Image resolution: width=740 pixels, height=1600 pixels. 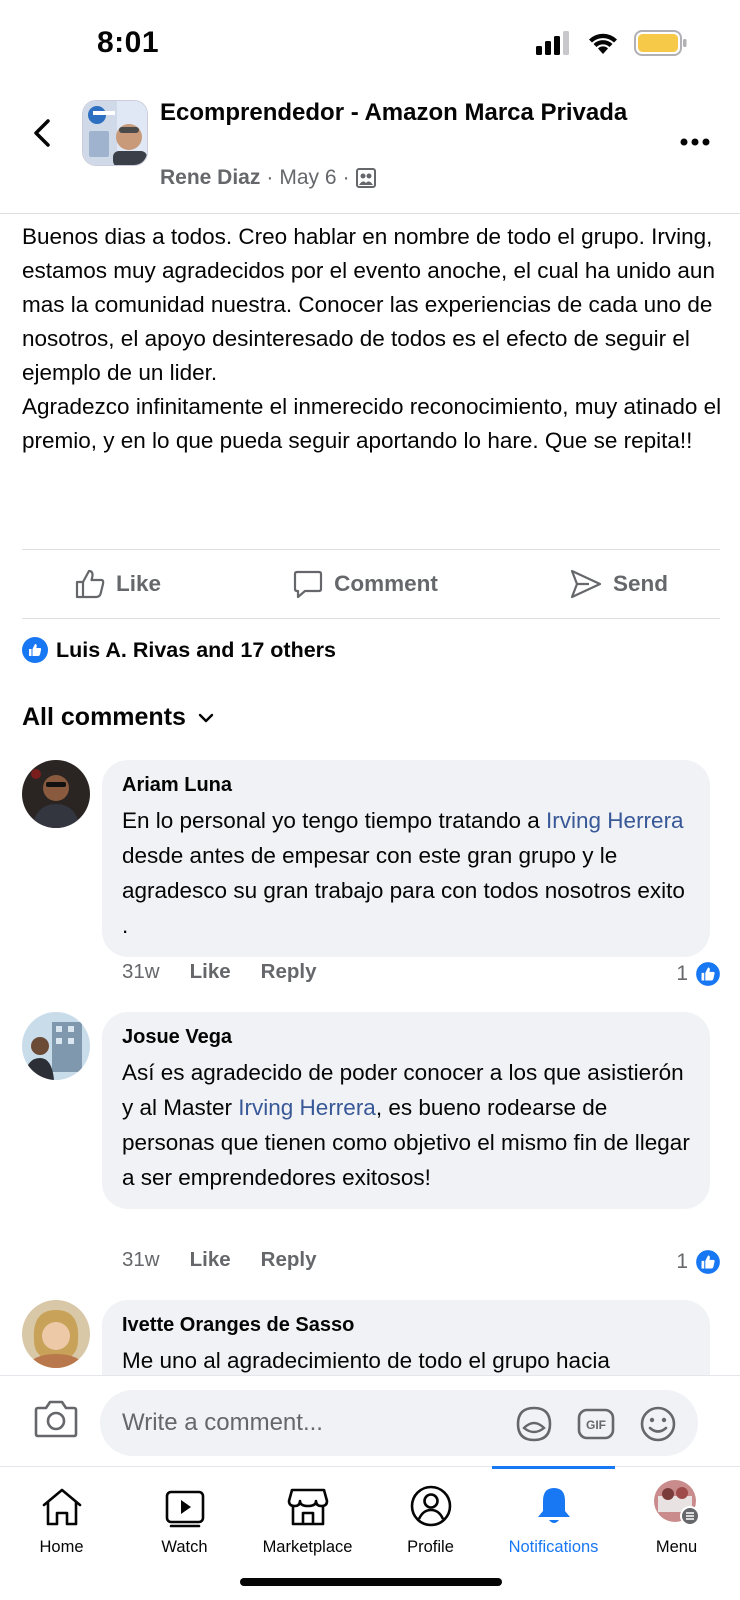 I want to click on gif-icon: GIF, so click(x=596, y=1424).